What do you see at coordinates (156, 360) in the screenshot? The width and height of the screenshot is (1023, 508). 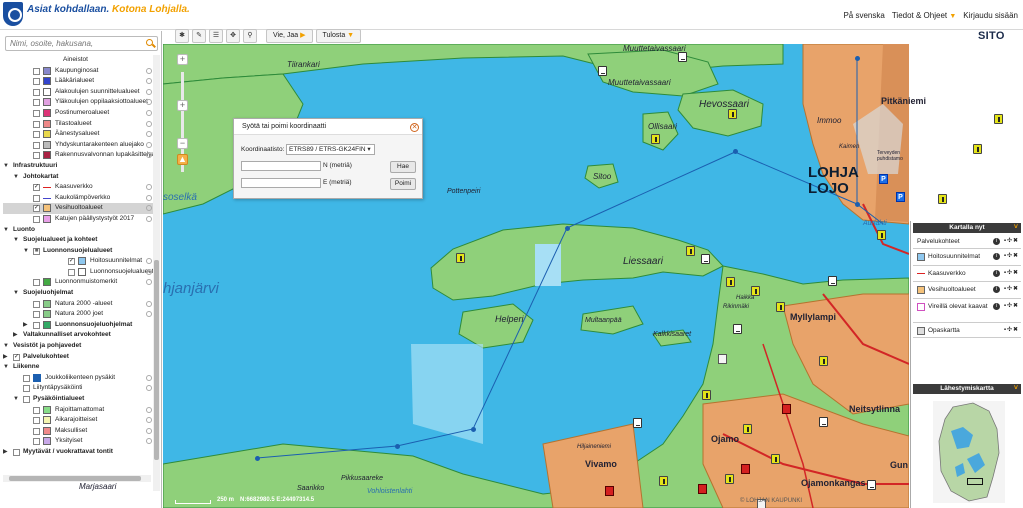 I see `scrollbar-thumb` at bounding box center [156, 360].